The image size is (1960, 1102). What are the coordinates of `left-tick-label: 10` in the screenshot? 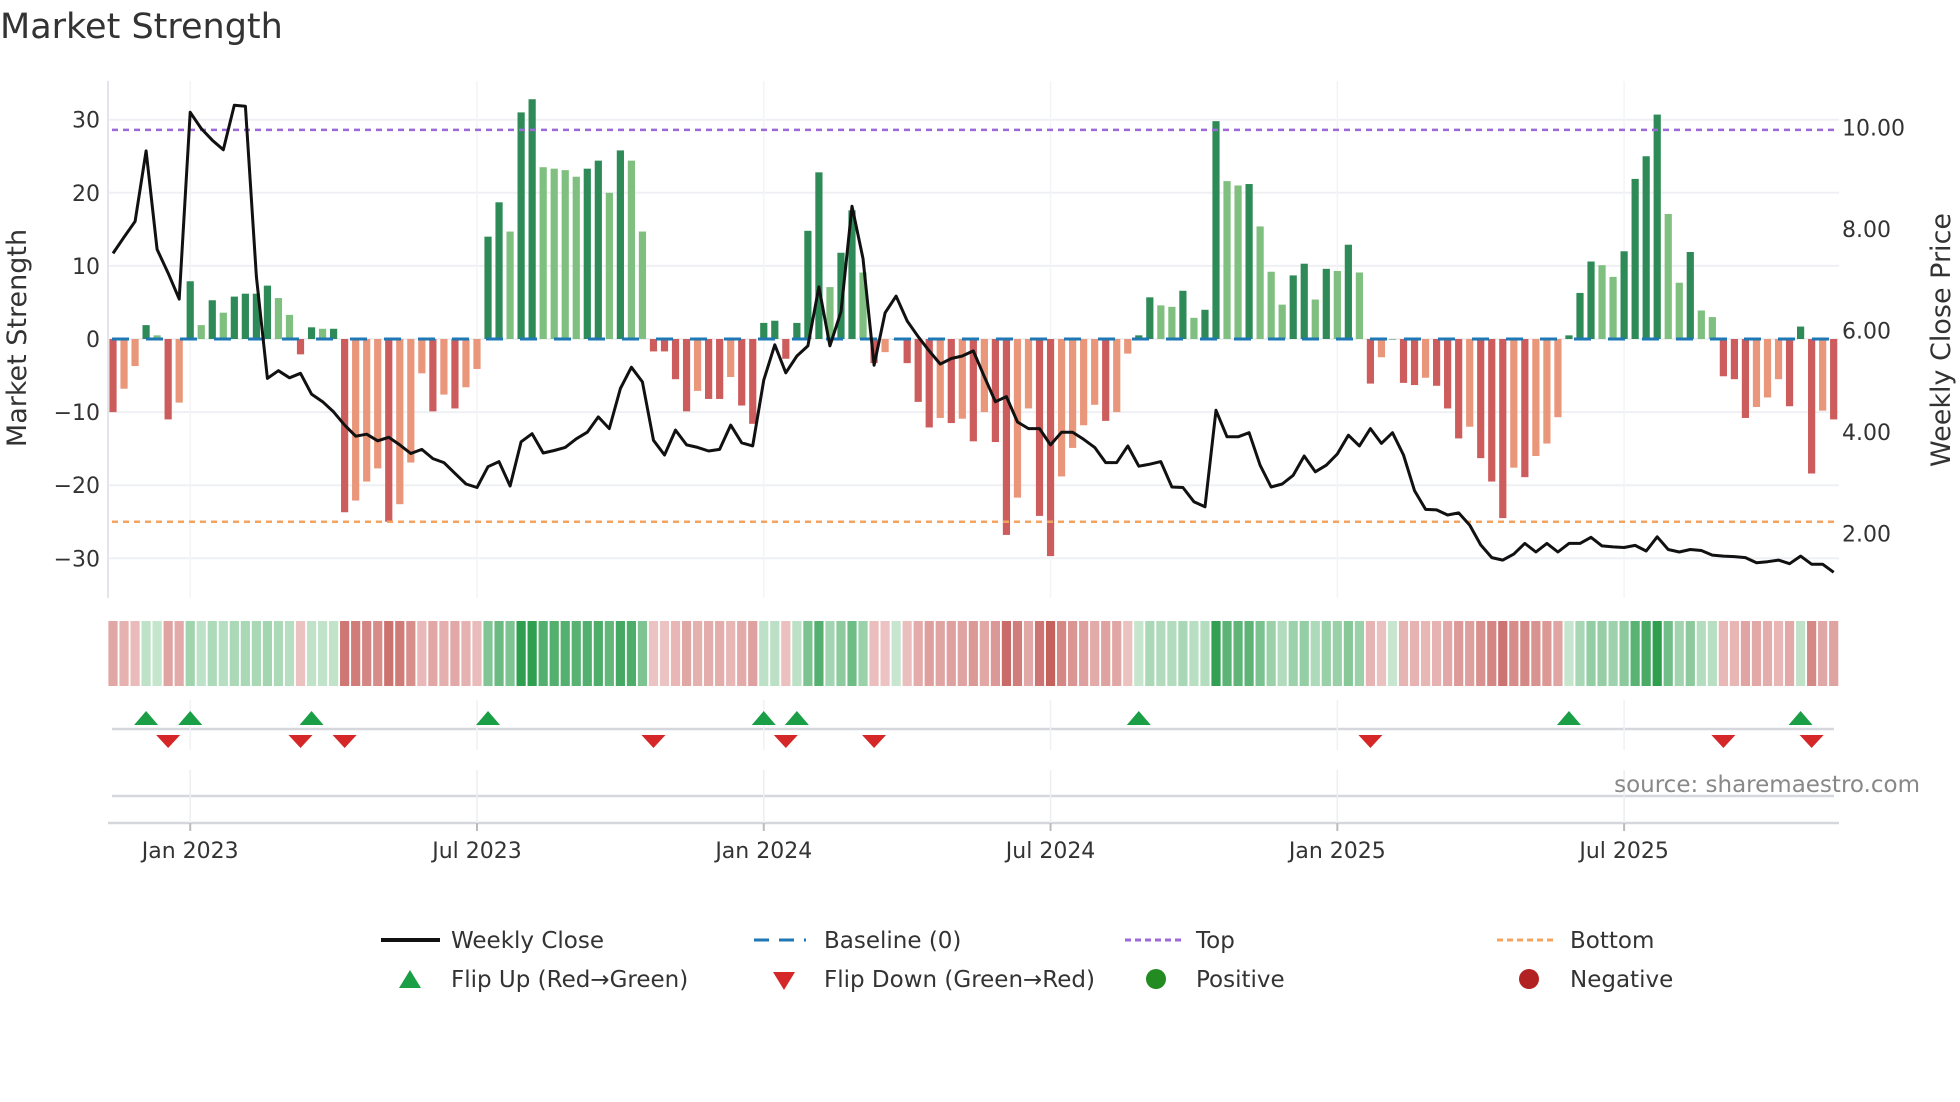 It's located at (86, 267).